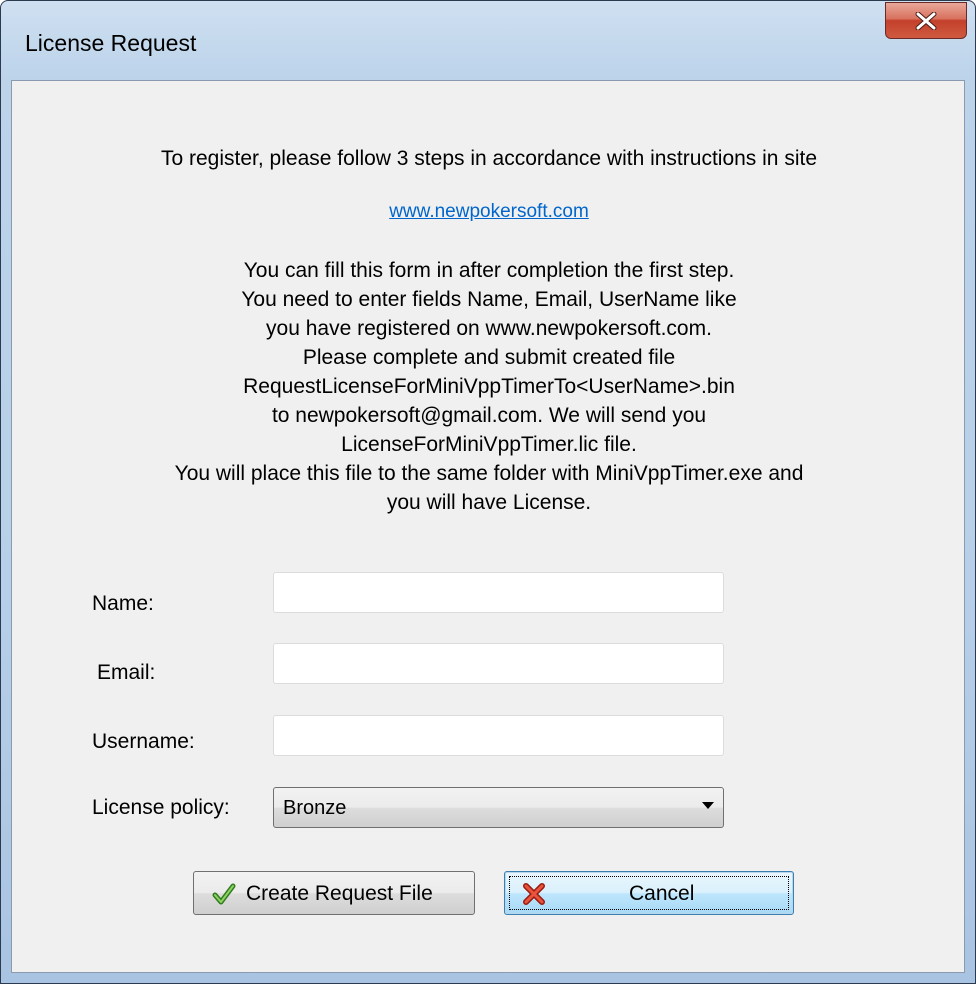 This screenshot has width=976, height=984. I want to click on instruction-line-7: LicenseForMiniVppTimer.lic file., so click(489, 444).